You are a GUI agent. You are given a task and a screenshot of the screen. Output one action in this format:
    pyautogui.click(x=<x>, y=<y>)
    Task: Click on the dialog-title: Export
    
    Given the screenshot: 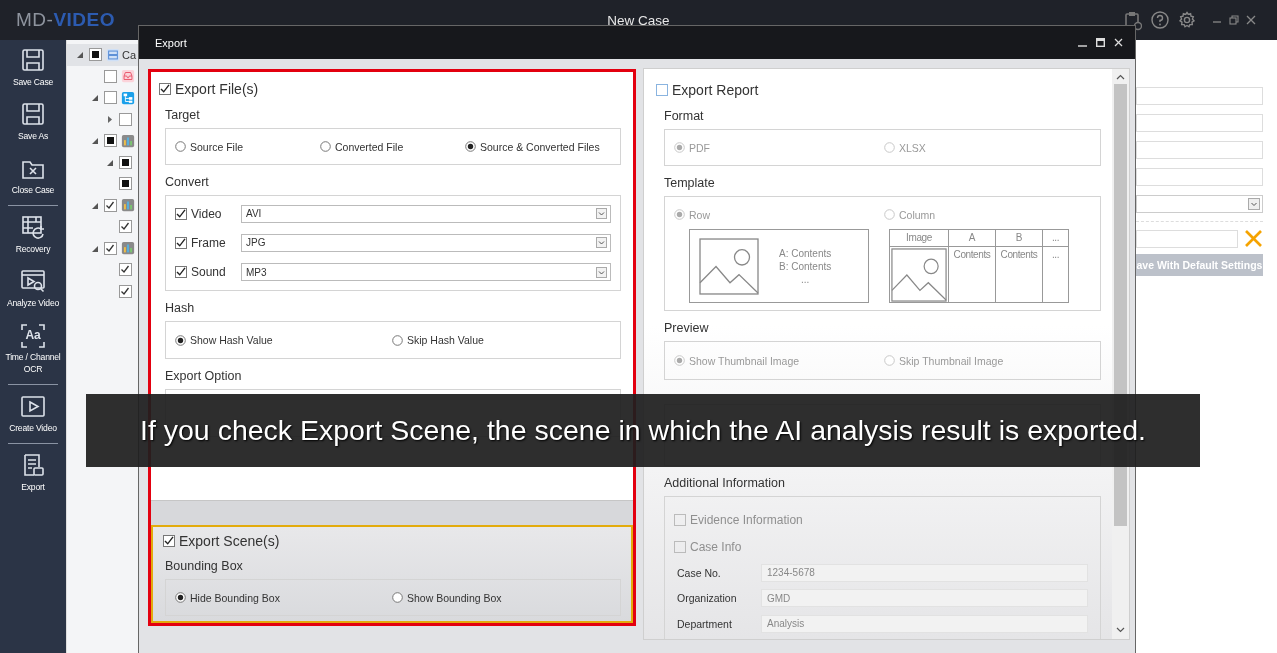 What is the action you would take?
    pyautogui.click(x=171, y=42)
    